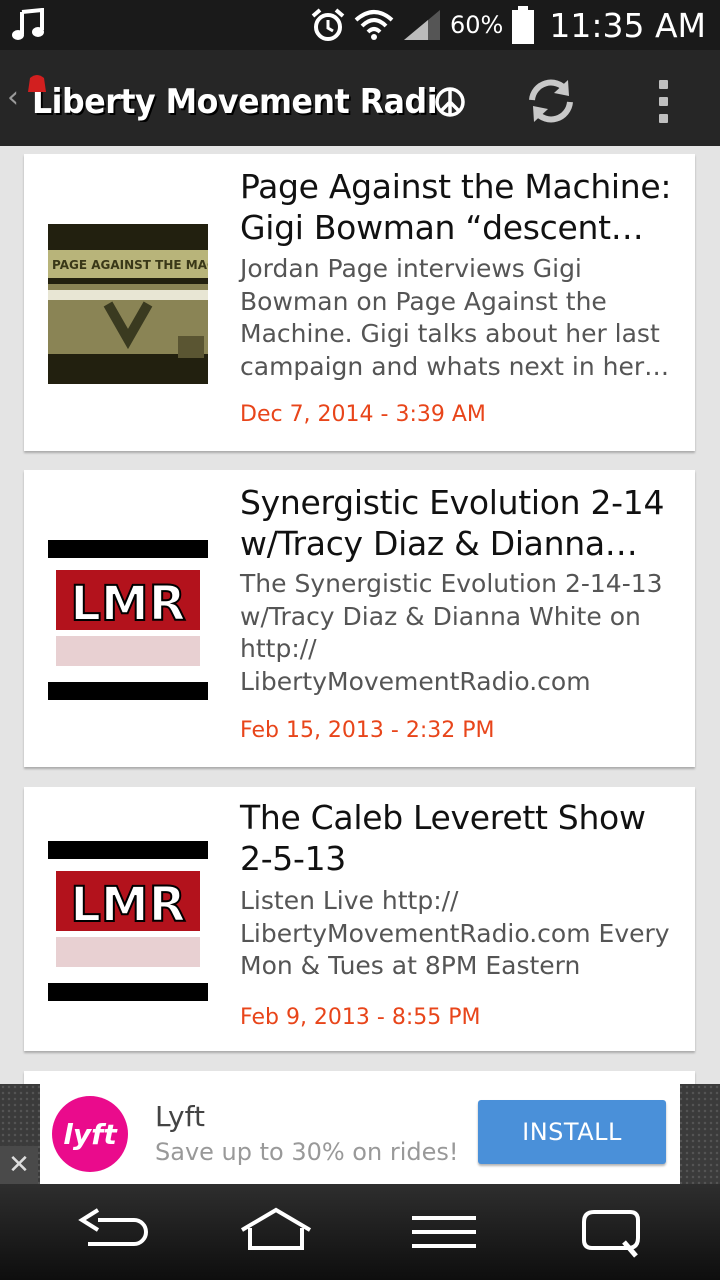 The width and height of the screenshot is (720, 1280). I want to click on logo-hat-icon, so click(37, 83).